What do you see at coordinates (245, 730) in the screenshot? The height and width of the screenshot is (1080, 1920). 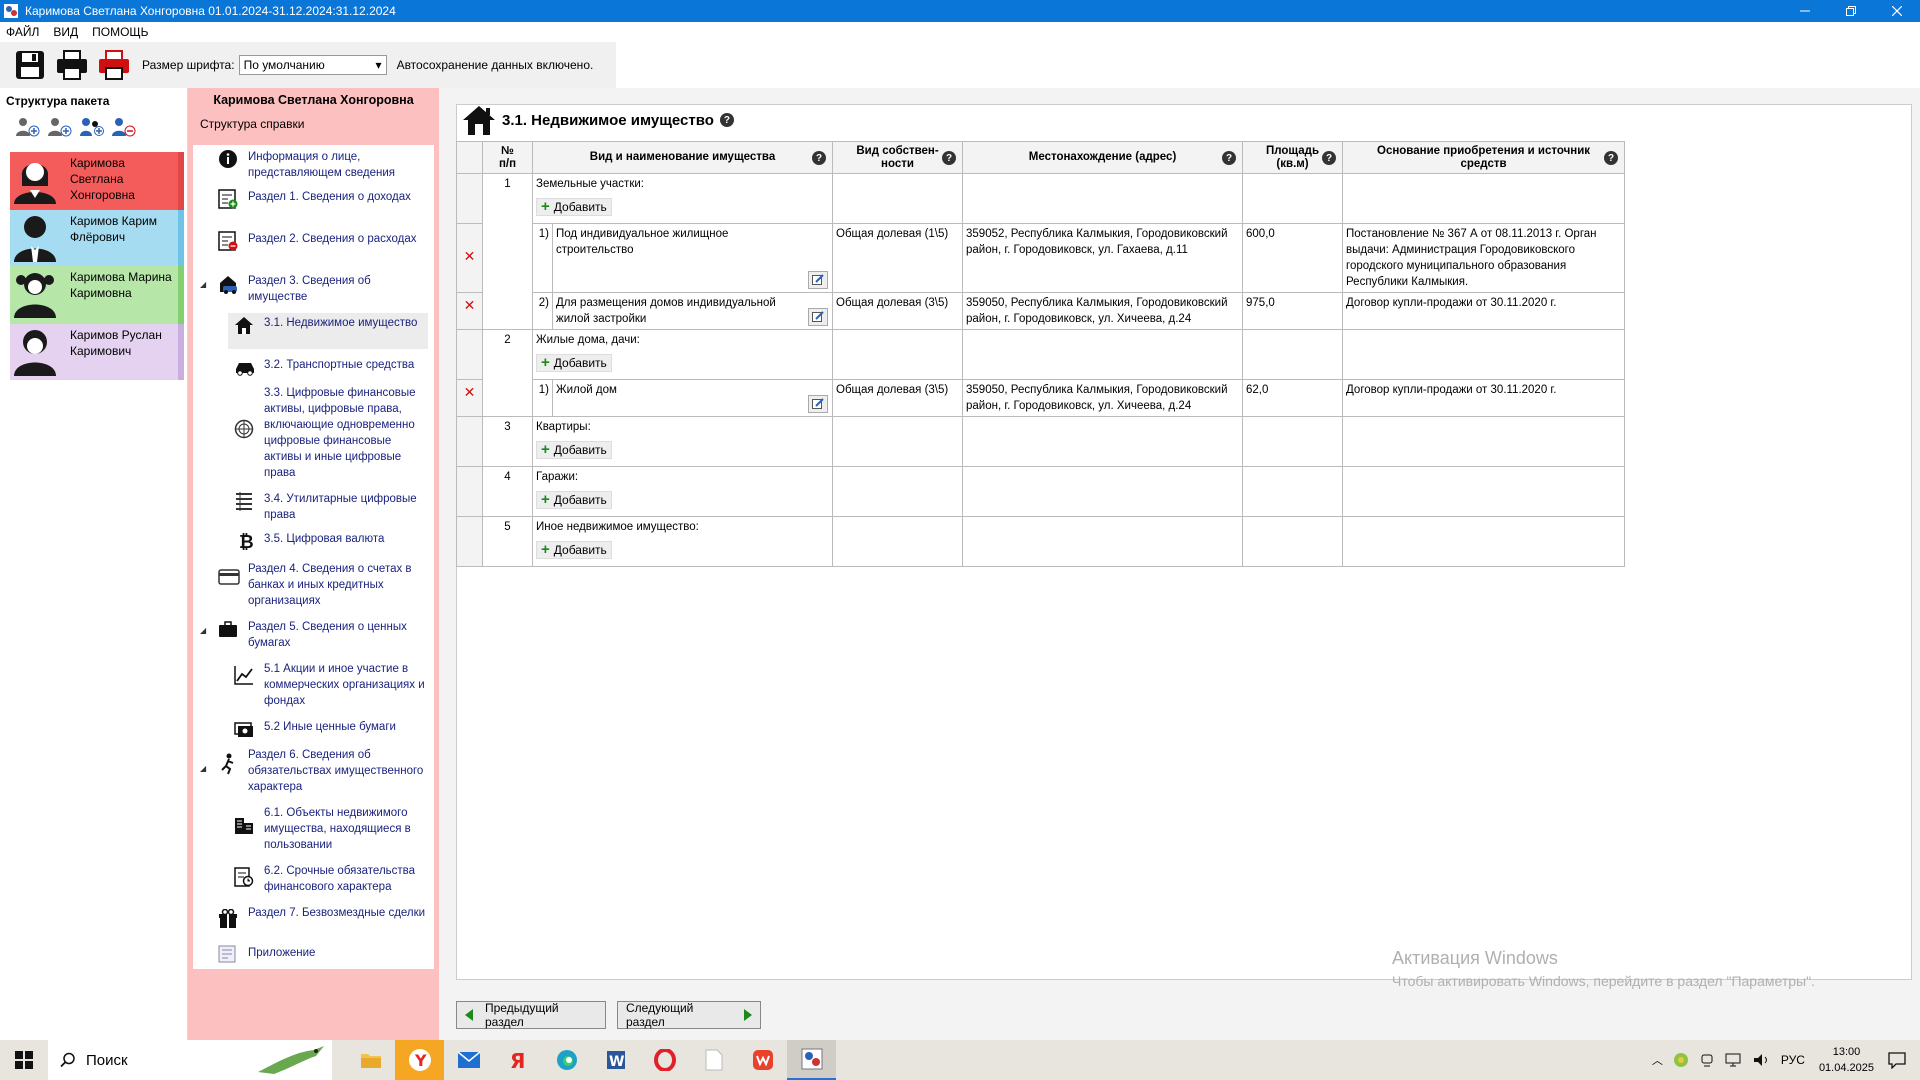 I see `securities-icon` at bounding box center [245, 730].